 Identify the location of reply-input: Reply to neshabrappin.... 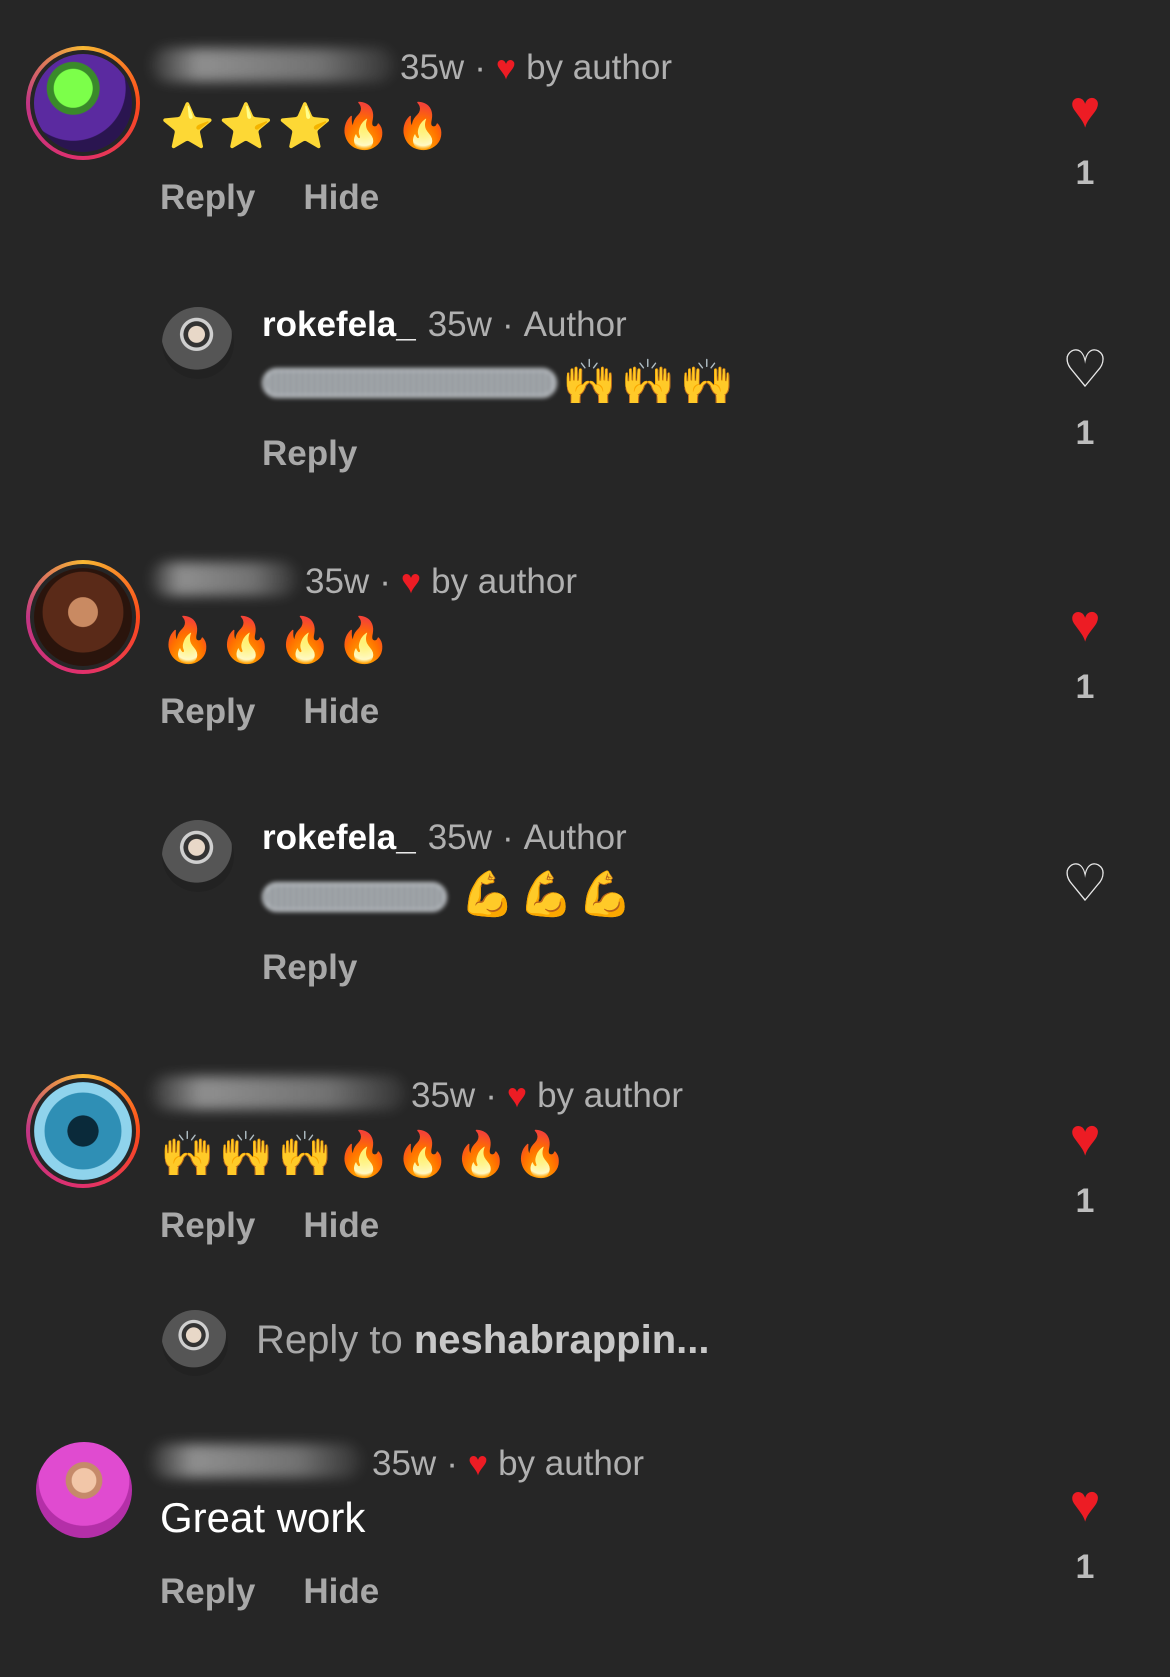
(482, 1340).